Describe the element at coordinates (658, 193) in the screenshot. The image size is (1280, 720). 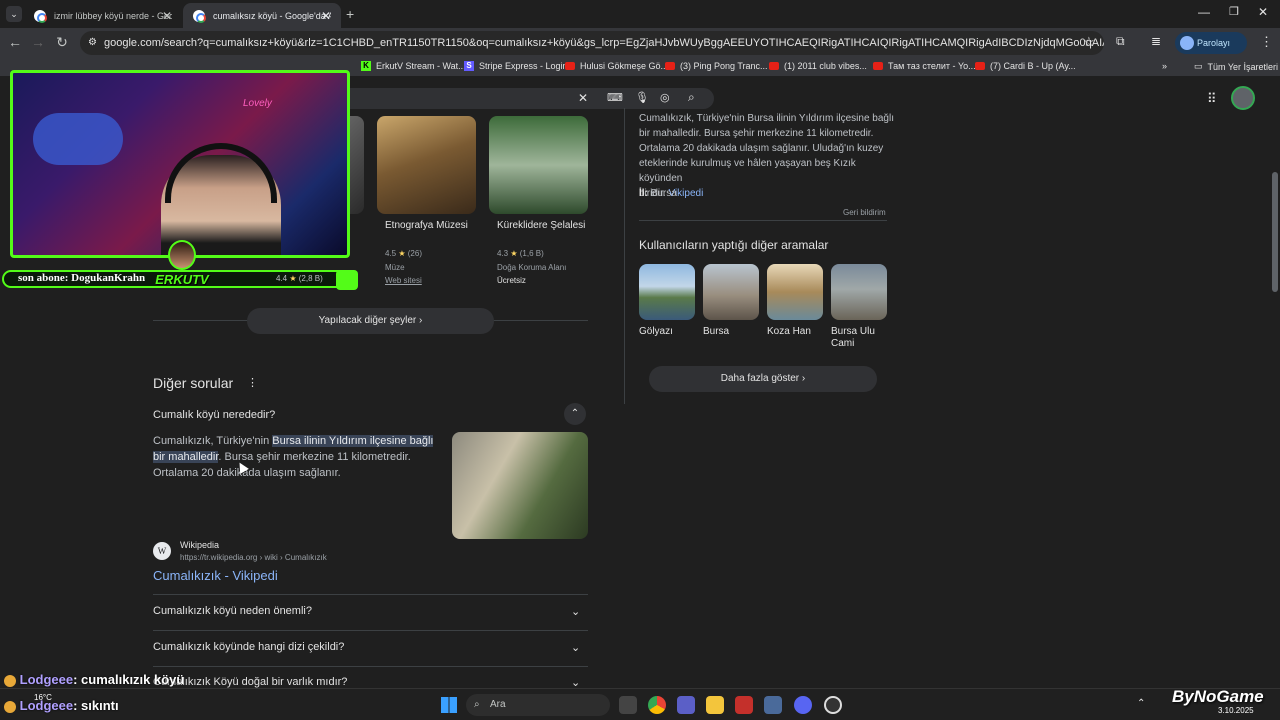
I see `kp-province: İl: Bursa` at that location.